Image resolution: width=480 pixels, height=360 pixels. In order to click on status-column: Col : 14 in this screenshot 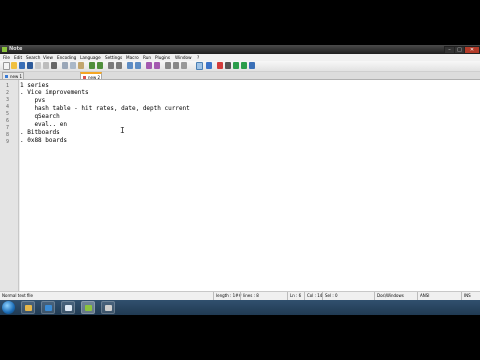, I will do `click(313, 296)`.